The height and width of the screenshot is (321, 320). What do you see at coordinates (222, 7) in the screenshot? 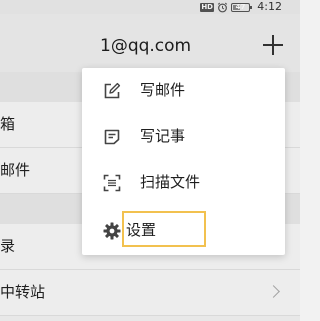
I see `alarm-icon` at bounding box center [222, 7].